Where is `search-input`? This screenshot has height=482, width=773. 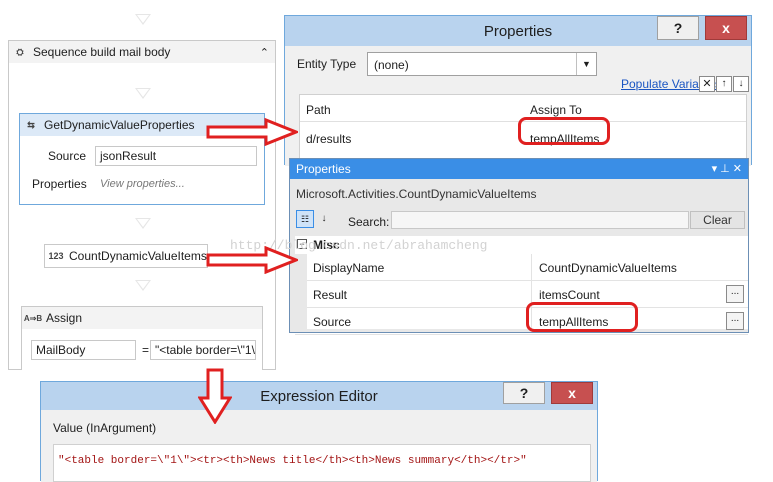
search-input is located at coordinates (540, 220).